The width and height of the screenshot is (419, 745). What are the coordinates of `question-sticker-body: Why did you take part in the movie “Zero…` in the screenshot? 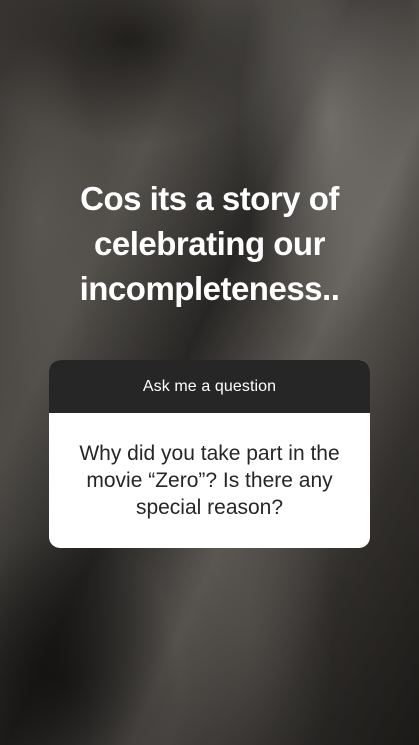 It's located at (209, 480).